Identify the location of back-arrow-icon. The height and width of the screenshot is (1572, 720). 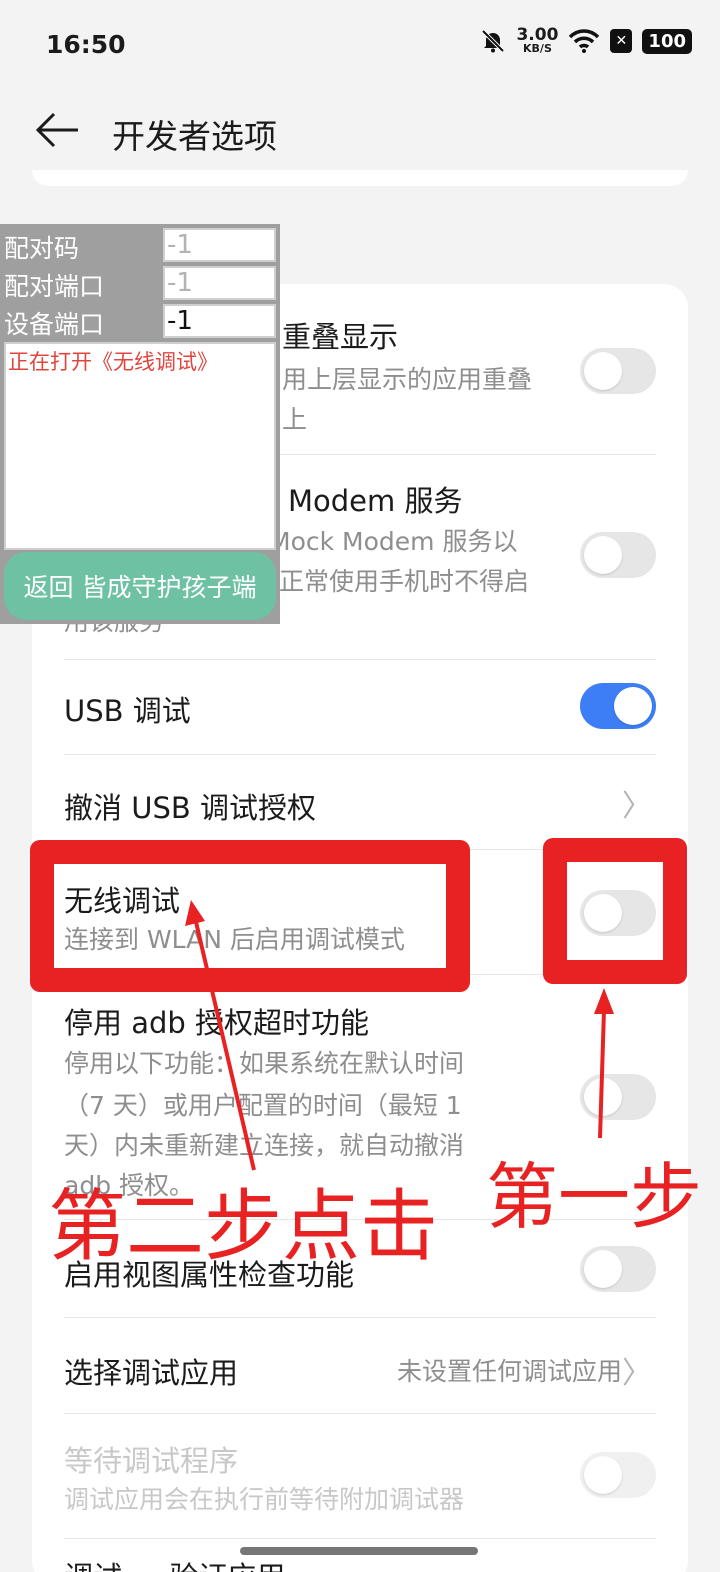
(57, 130).